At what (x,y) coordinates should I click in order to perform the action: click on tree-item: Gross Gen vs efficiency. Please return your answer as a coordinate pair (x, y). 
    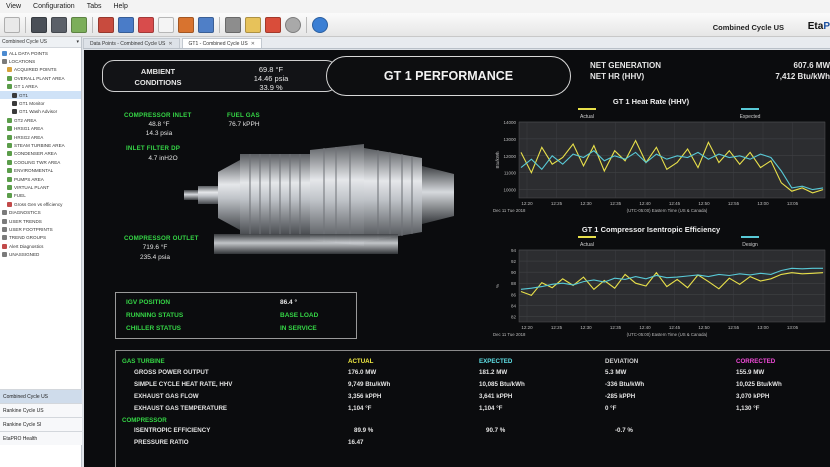
    Looking at the image, I should click on (40, 204).